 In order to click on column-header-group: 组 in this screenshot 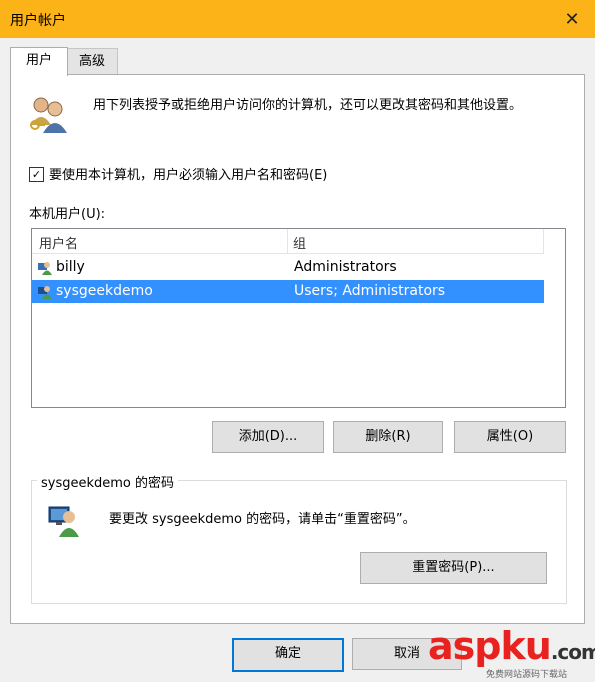, I will do `click(299, 242)`.